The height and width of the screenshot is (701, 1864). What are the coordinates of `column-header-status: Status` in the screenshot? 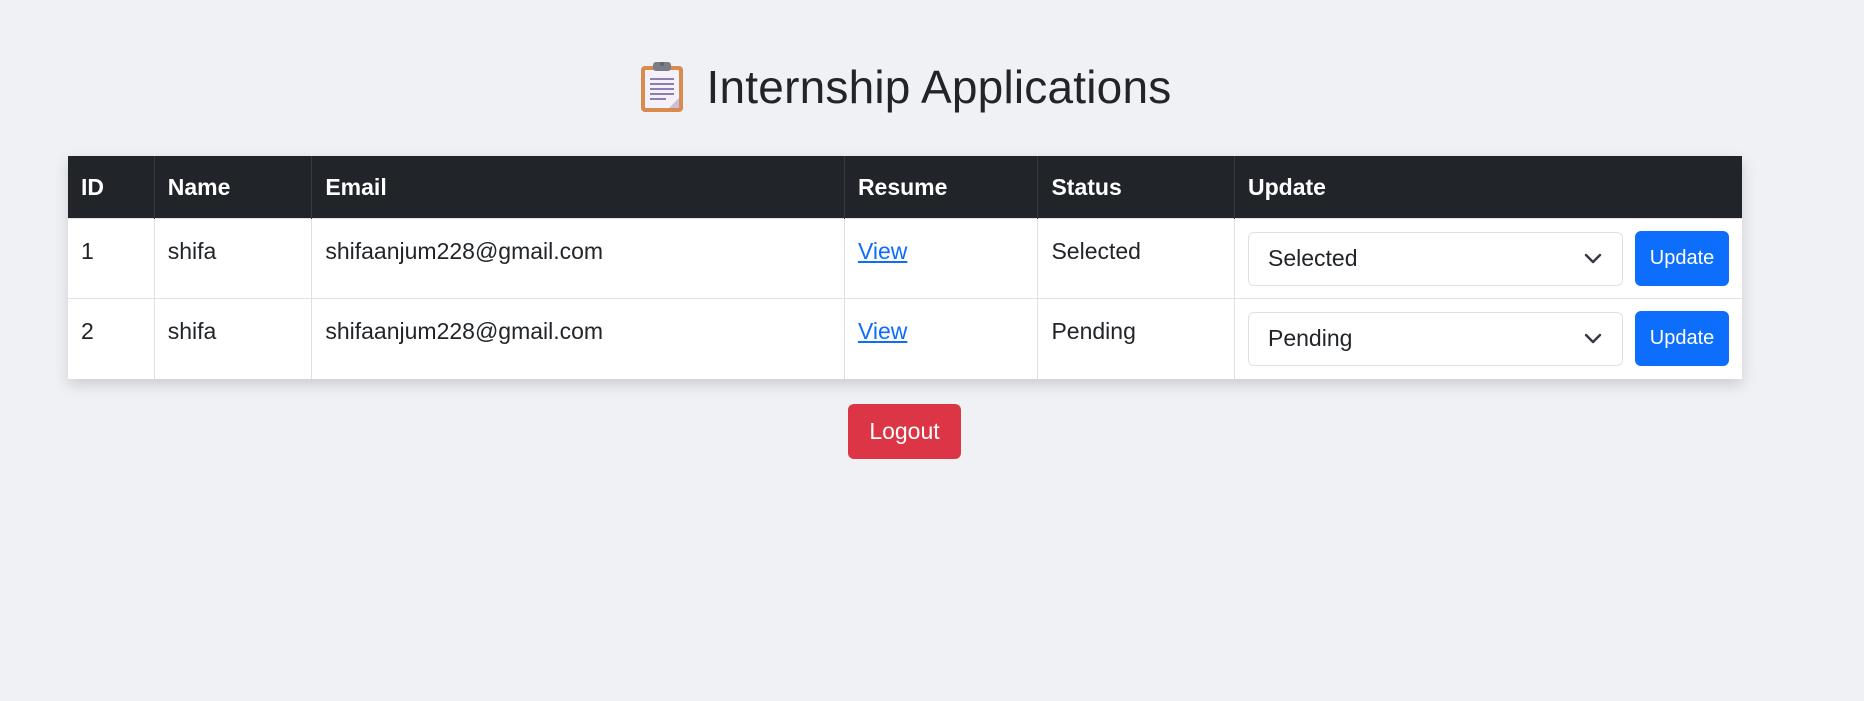 It's located at (1136, 187).